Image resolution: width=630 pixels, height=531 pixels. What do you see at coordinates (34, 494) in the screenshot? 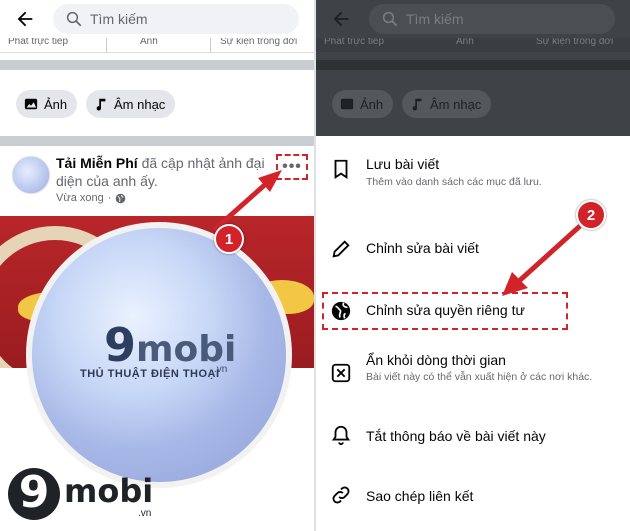
I see `logo-nine: 9` at bounding box center [34, 494].